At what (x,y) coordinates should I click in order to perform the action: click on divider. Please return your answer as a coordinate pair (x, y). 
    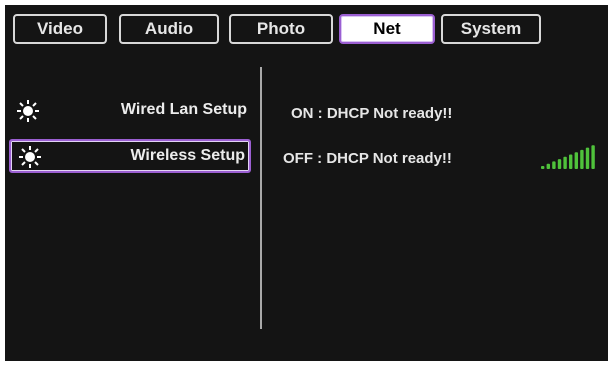
    Looking at the image, I should click on (261, 198).